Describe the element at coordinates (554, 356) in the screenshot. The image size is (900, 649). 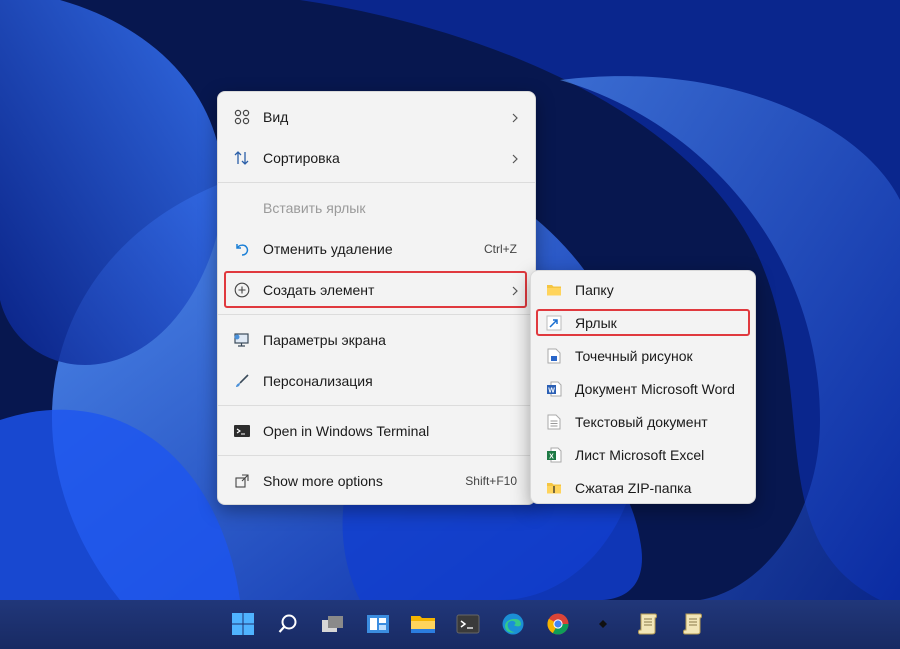
I see `bitmap-icon` at that location.